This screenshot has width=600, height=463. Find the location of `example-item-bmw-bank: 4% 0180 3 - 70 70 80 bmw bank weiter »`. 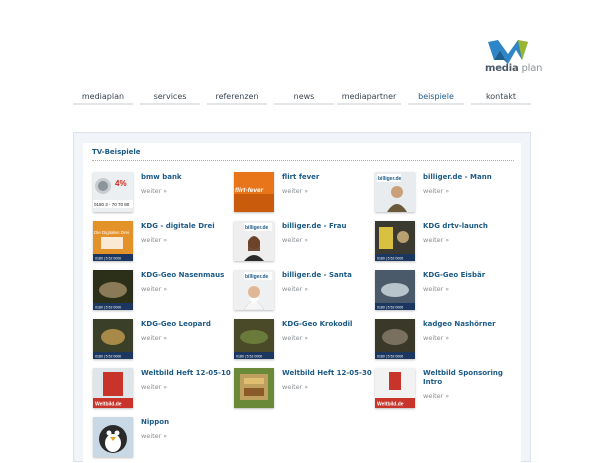

example-item-bmw-bank: 4% 0180 3 - 70 70 80 bmw bank weiter » is located at coordinates (163, 194).